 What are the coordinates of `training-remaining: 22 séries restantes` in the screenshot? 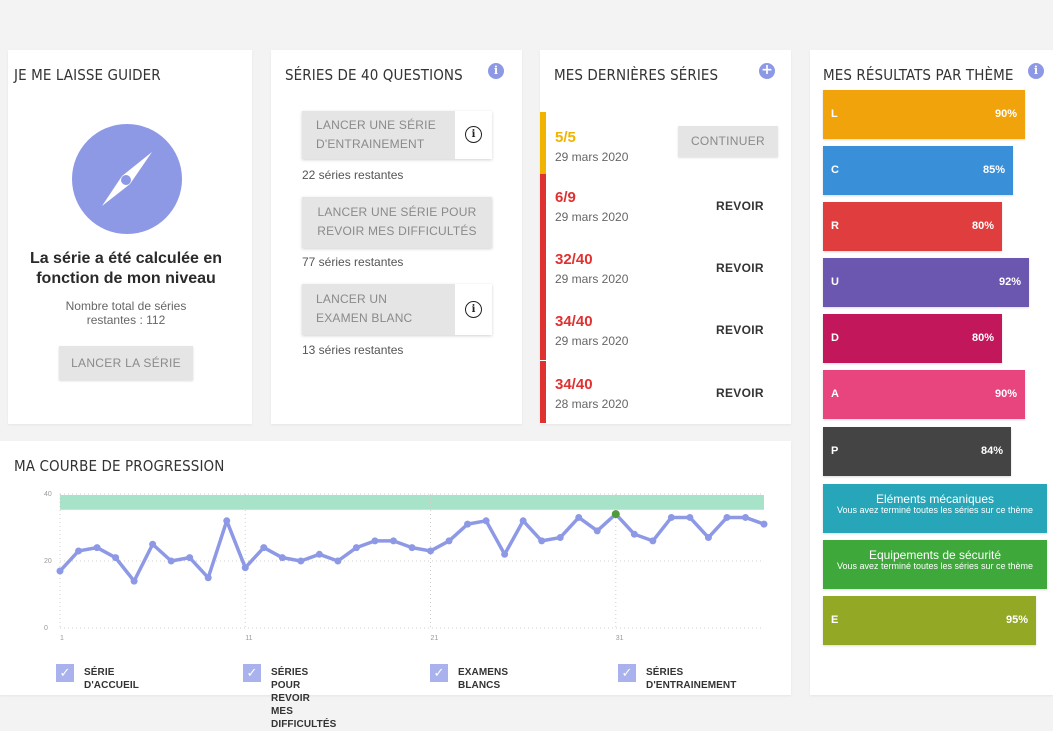 It's located at (353, 175).